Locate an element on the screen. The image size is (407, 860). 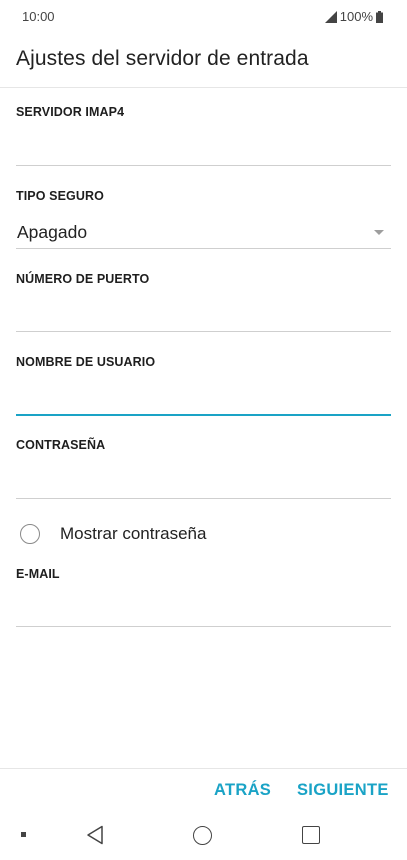
password-input is located at coordinates (203, 482).